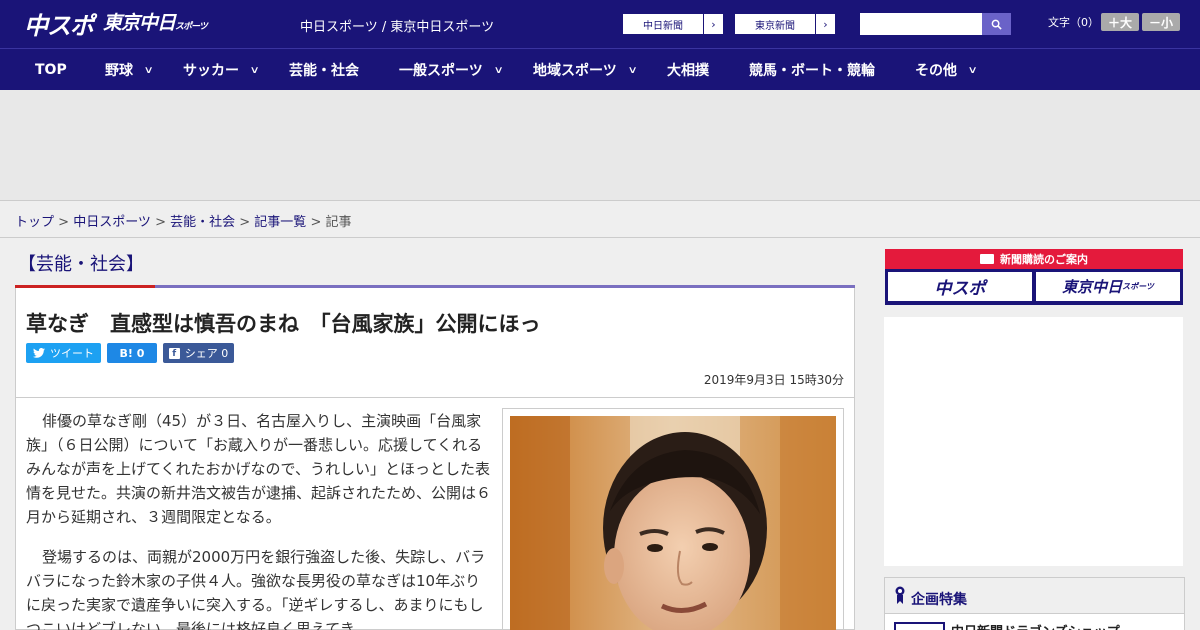 The image size is (1200, 630). I want to click on article-headline: 草なぎ 直感型は慎吾のまね 「台風家族」公開にほっ, so click(283, 324).